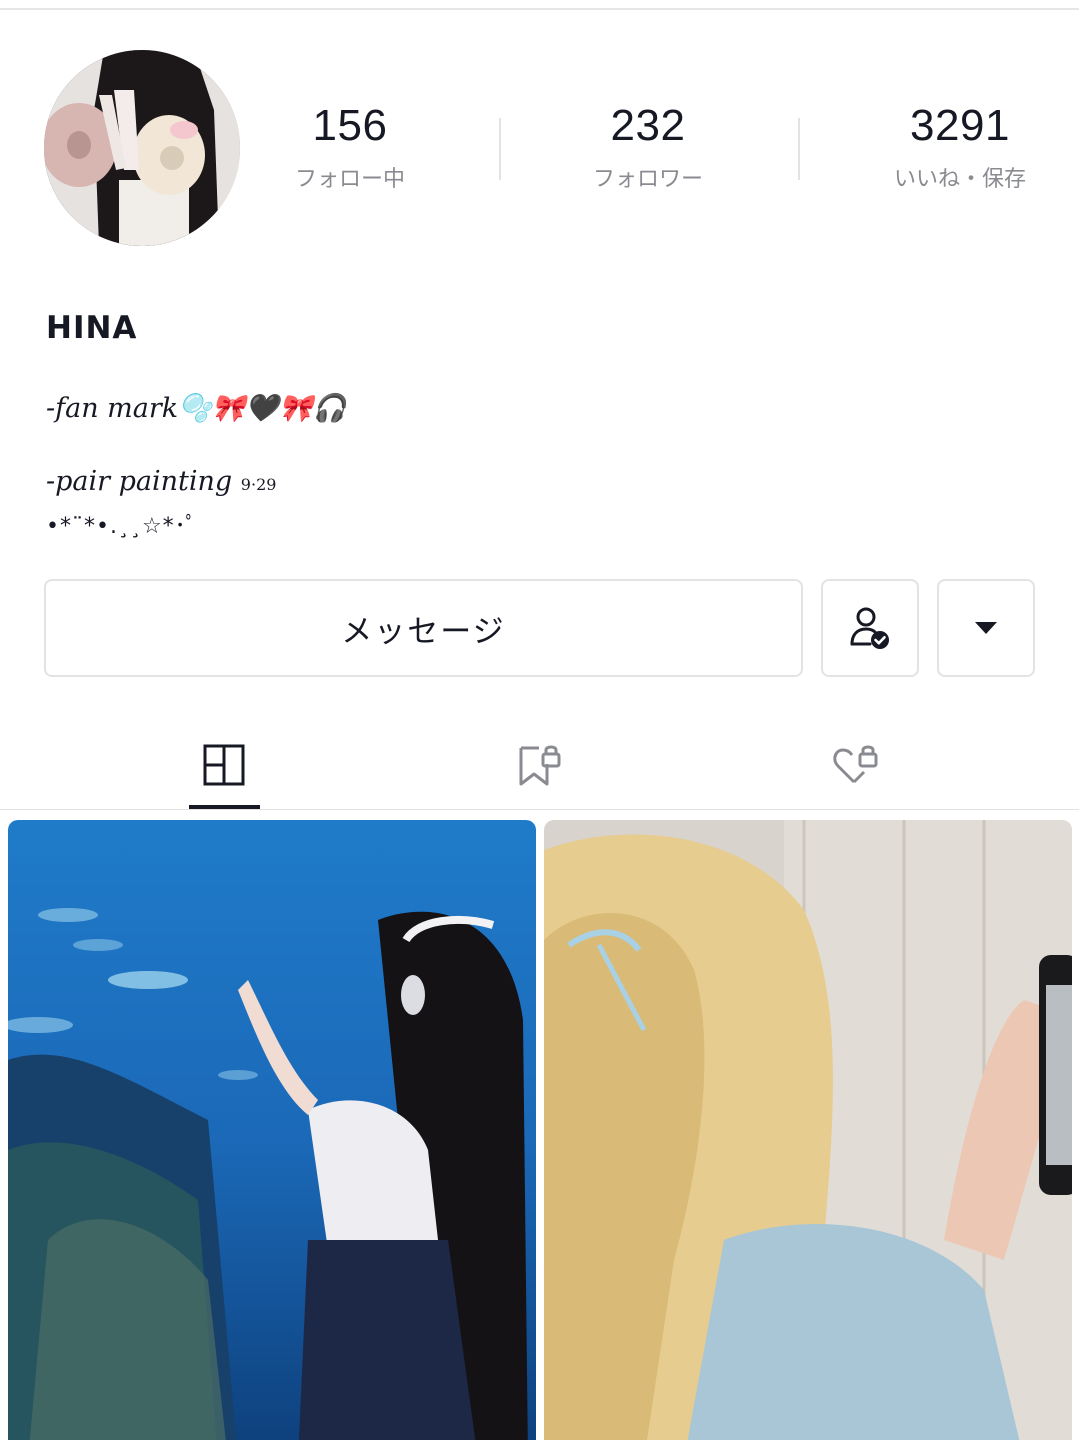 The height and width of the screenshot is (1440, 1079). I want to click on stat-followers: 232 フォロワー, so click(648, 146).